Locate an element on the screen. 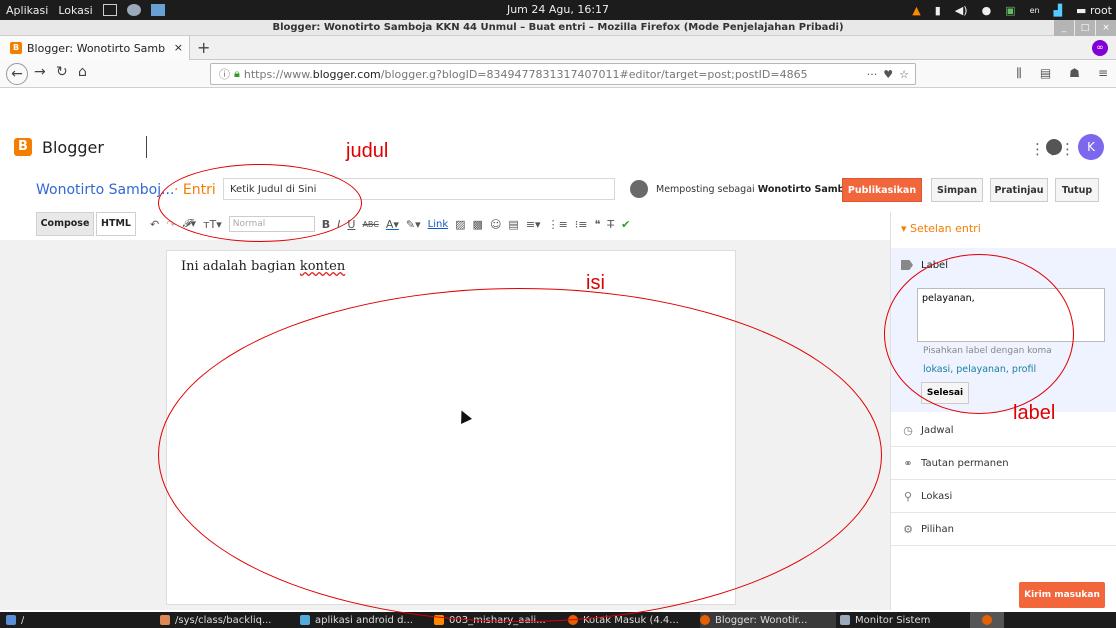  sidebar-item-permalink: ⚭ Tautan permanen is located at coordinates (1003, 463).